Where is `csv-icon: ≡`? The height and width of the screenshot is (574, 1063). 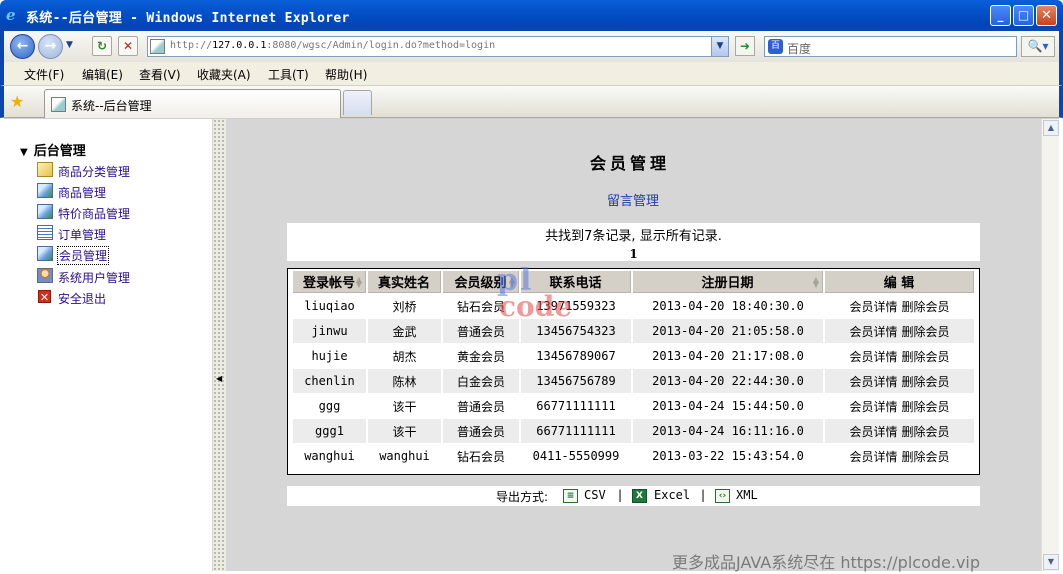 csv-icon: ≡ is located at coordinates (570, 496).